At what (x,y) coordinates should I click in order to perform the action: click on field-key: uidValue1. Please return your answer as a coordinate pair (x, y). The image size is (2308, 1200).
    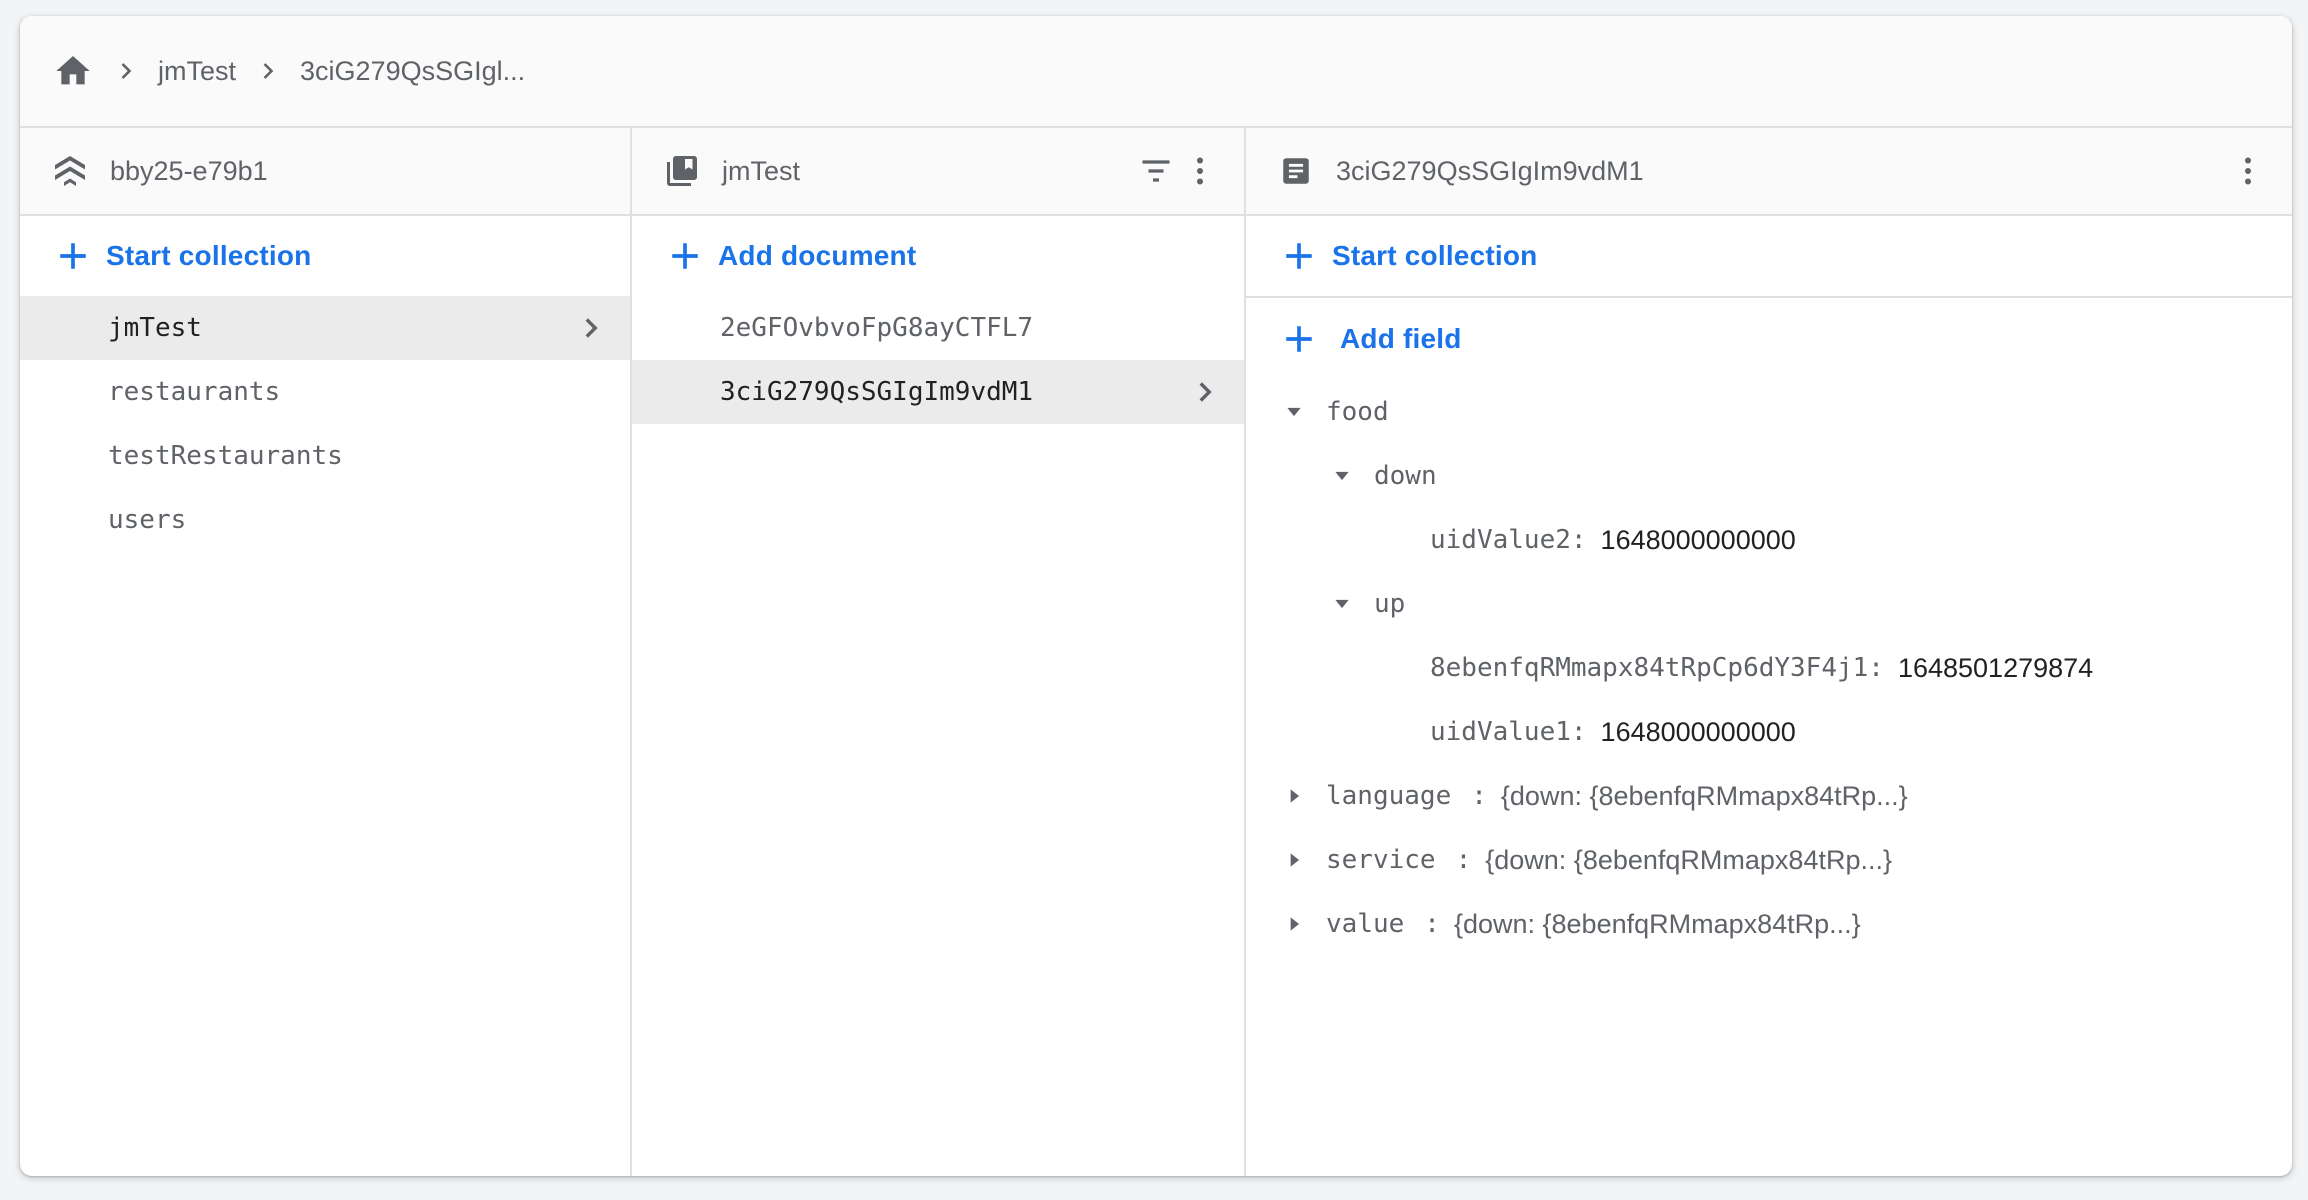
    Looking at the image, I should click on (1500, 732).